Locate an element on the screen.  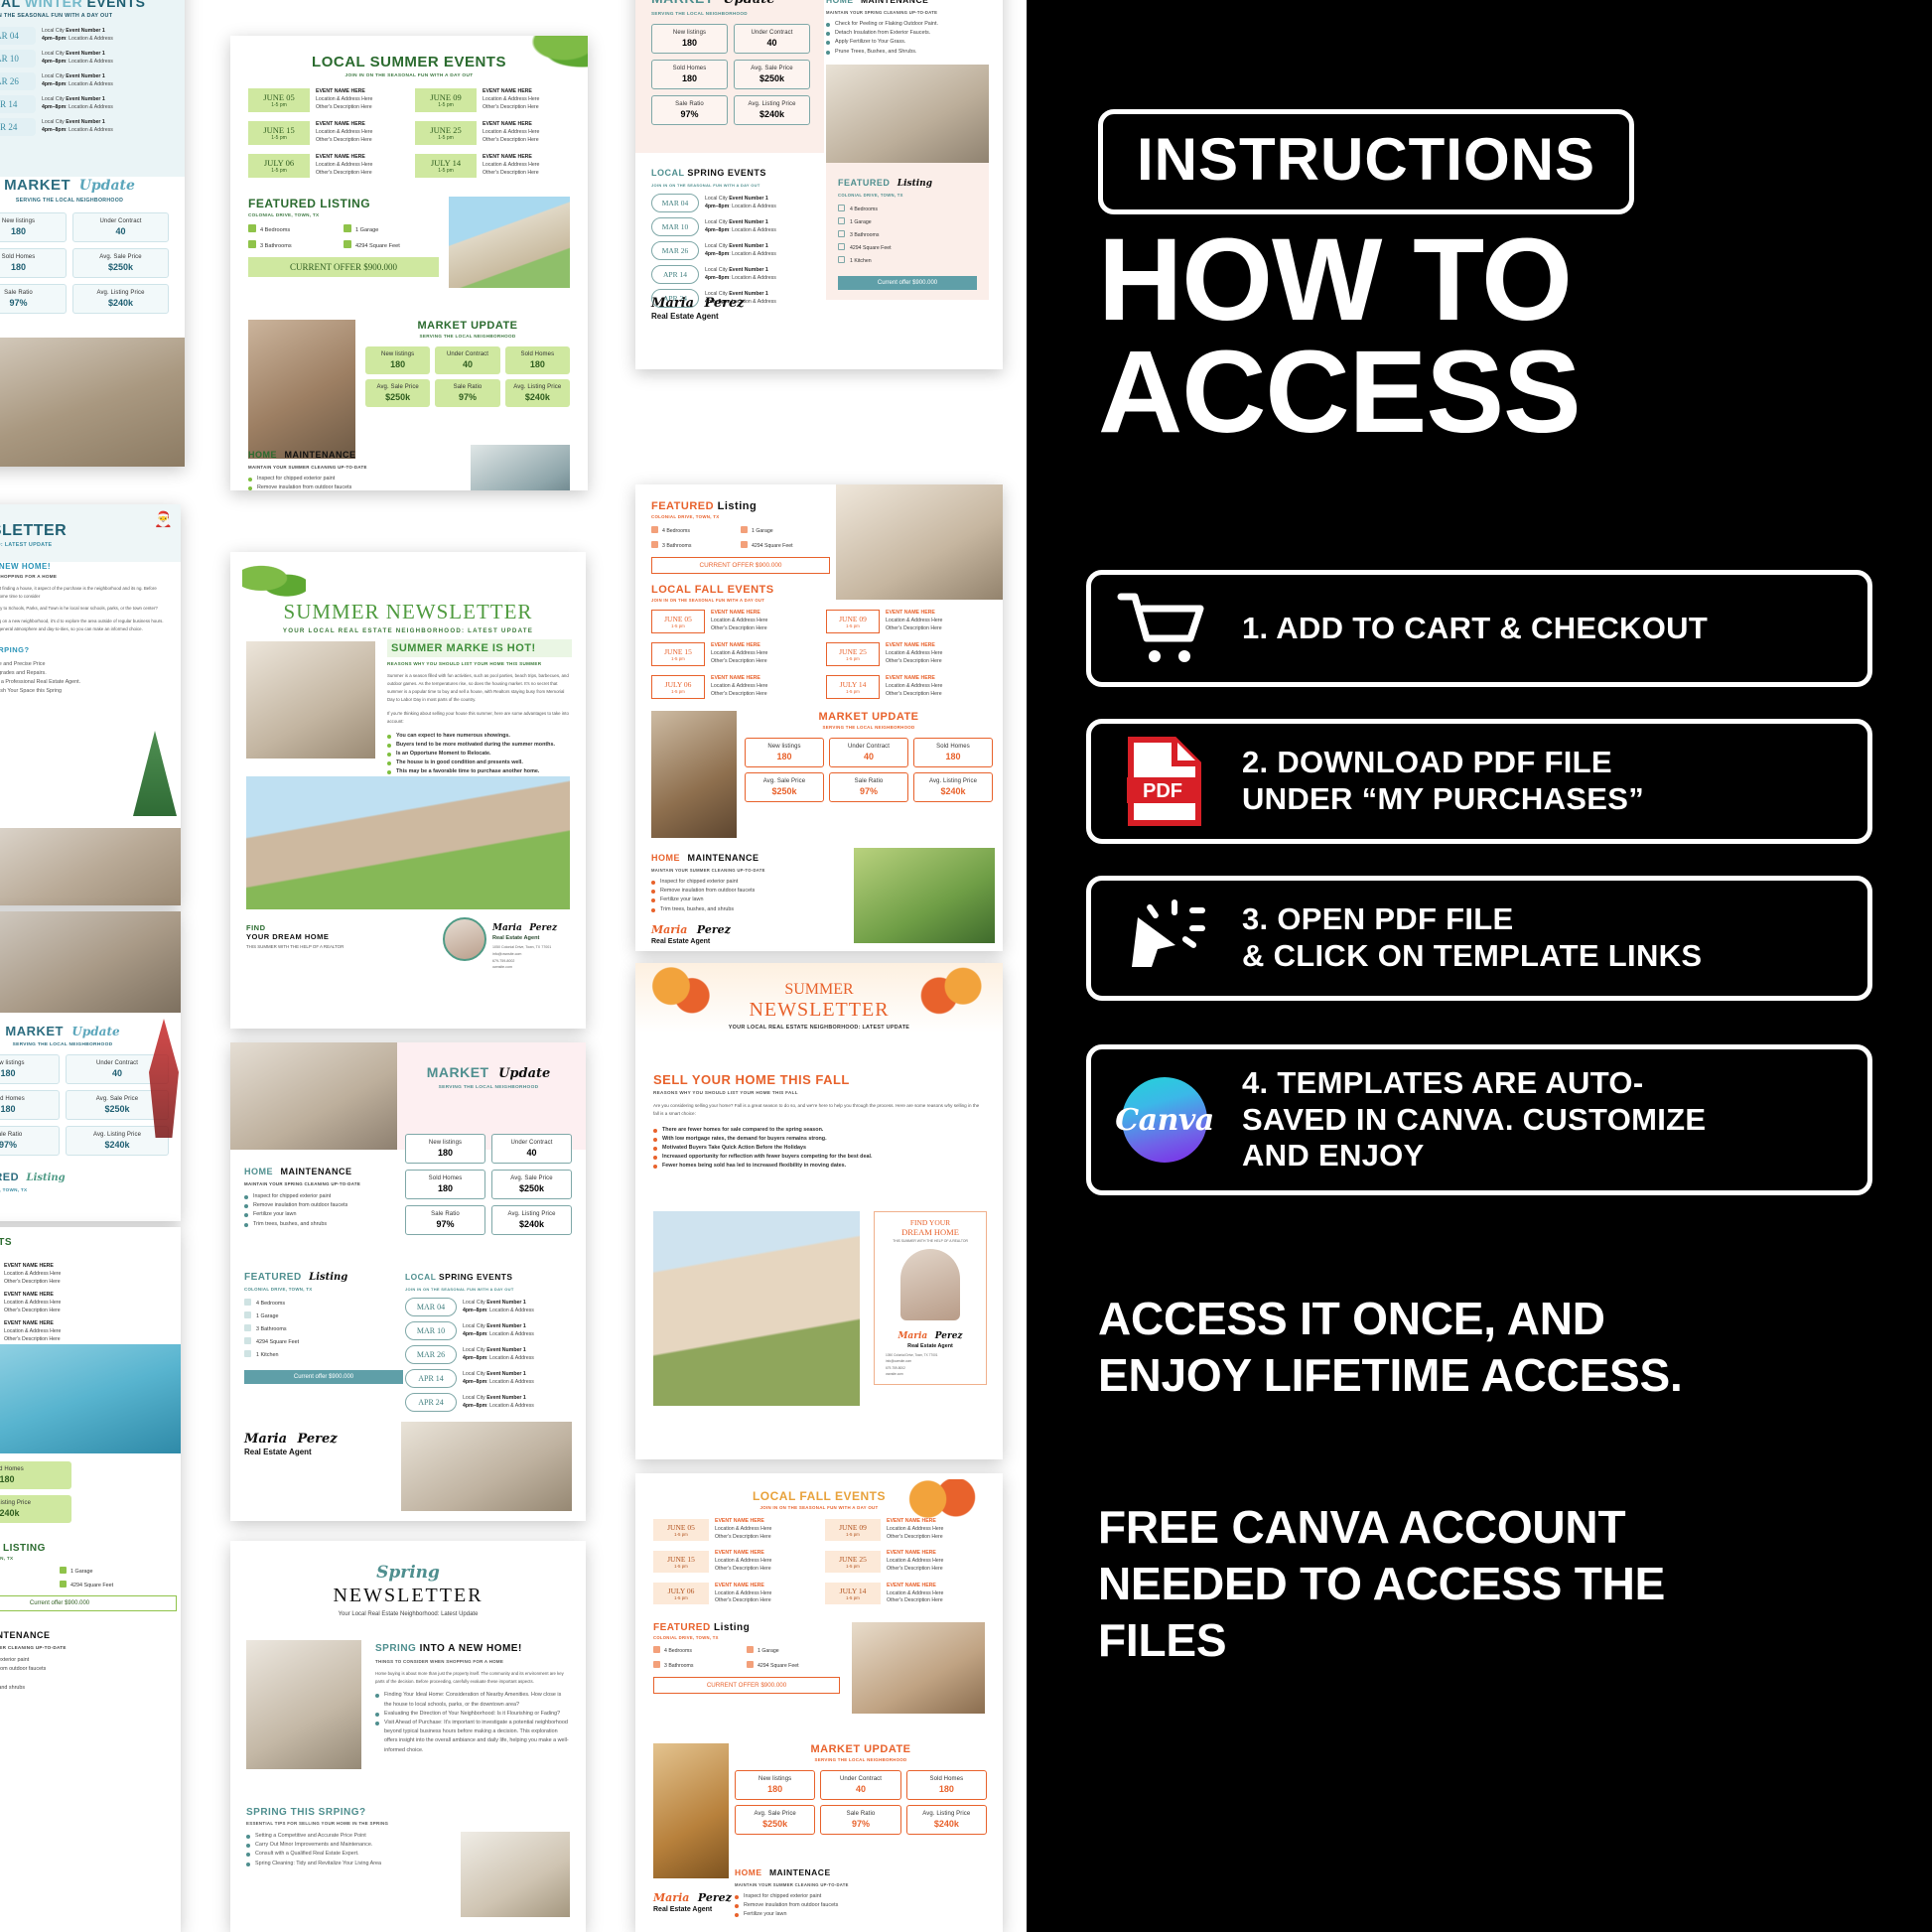
tip-item: Stay Competitive and Precise Price is located at coordinates (83, 664).